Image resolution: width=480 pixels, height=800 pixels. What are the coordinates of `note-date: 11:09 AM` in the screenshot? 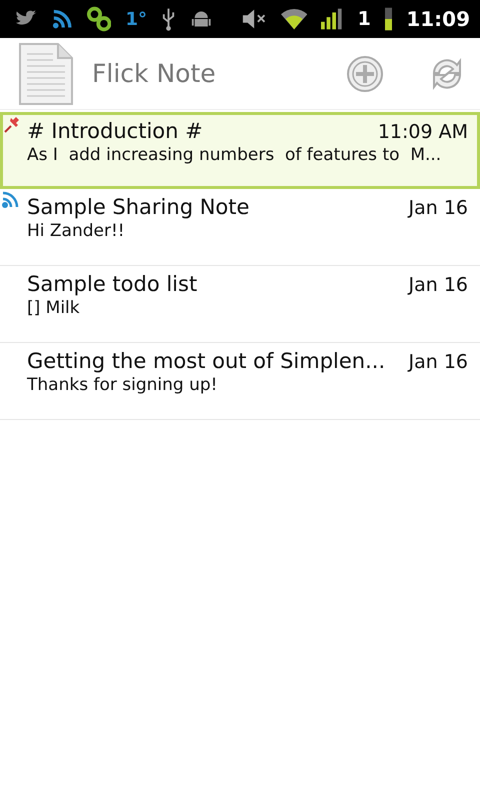 It's located at (423, 131).